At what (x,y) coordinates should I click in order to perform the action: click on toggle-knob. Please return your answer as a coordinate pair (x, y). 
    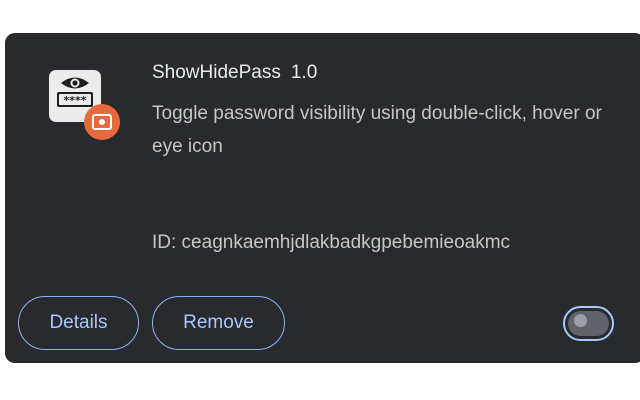
    Looking at the image, I should click on (580, 320).